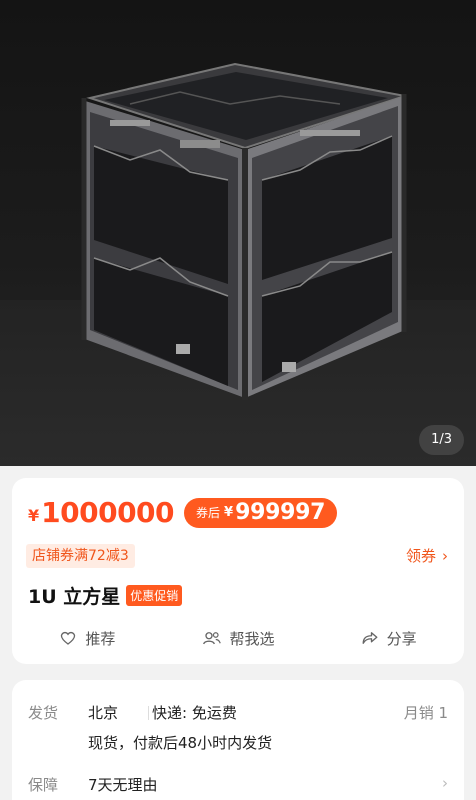 The height and width of the screenshot is (800, 476). Describe the element at coordinates (183, 512) in the screenshot. I see `price-row: ¥ 1000000 券后 ¥ 999997` at that location.